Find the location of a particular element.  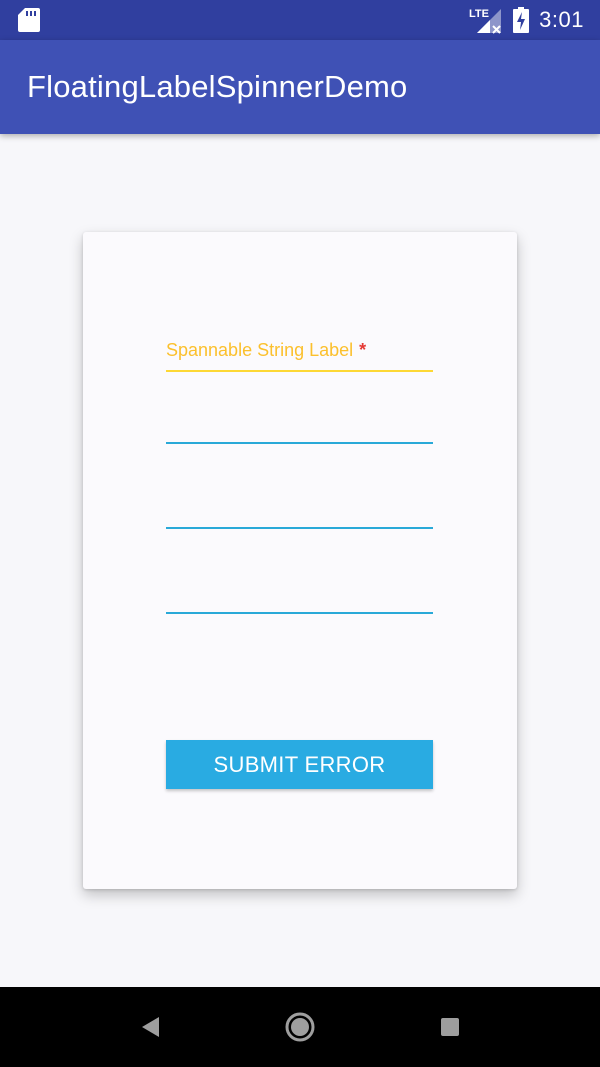

floating-label: Spannable String Label * is located at coordinates (266, 350).